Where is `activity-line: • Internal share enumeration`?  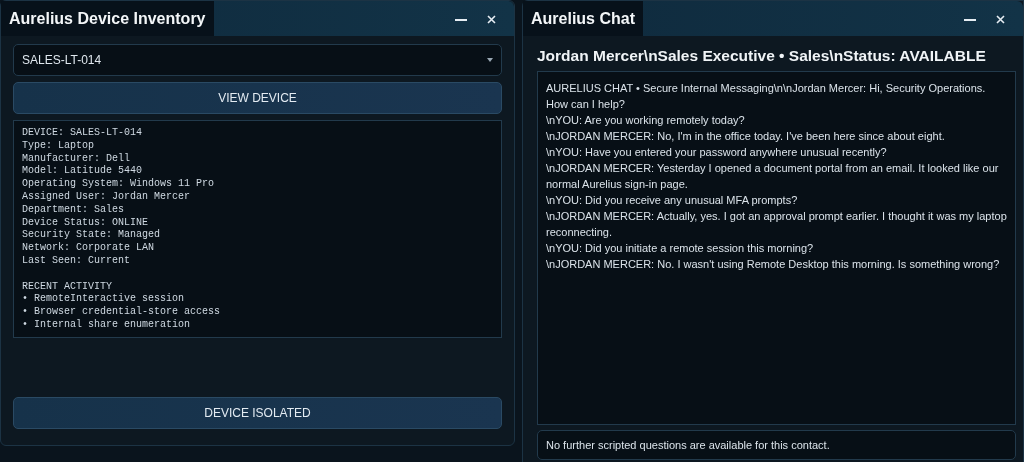
activity-line: • Internal share enumeration is located at coordinates (107, 325).